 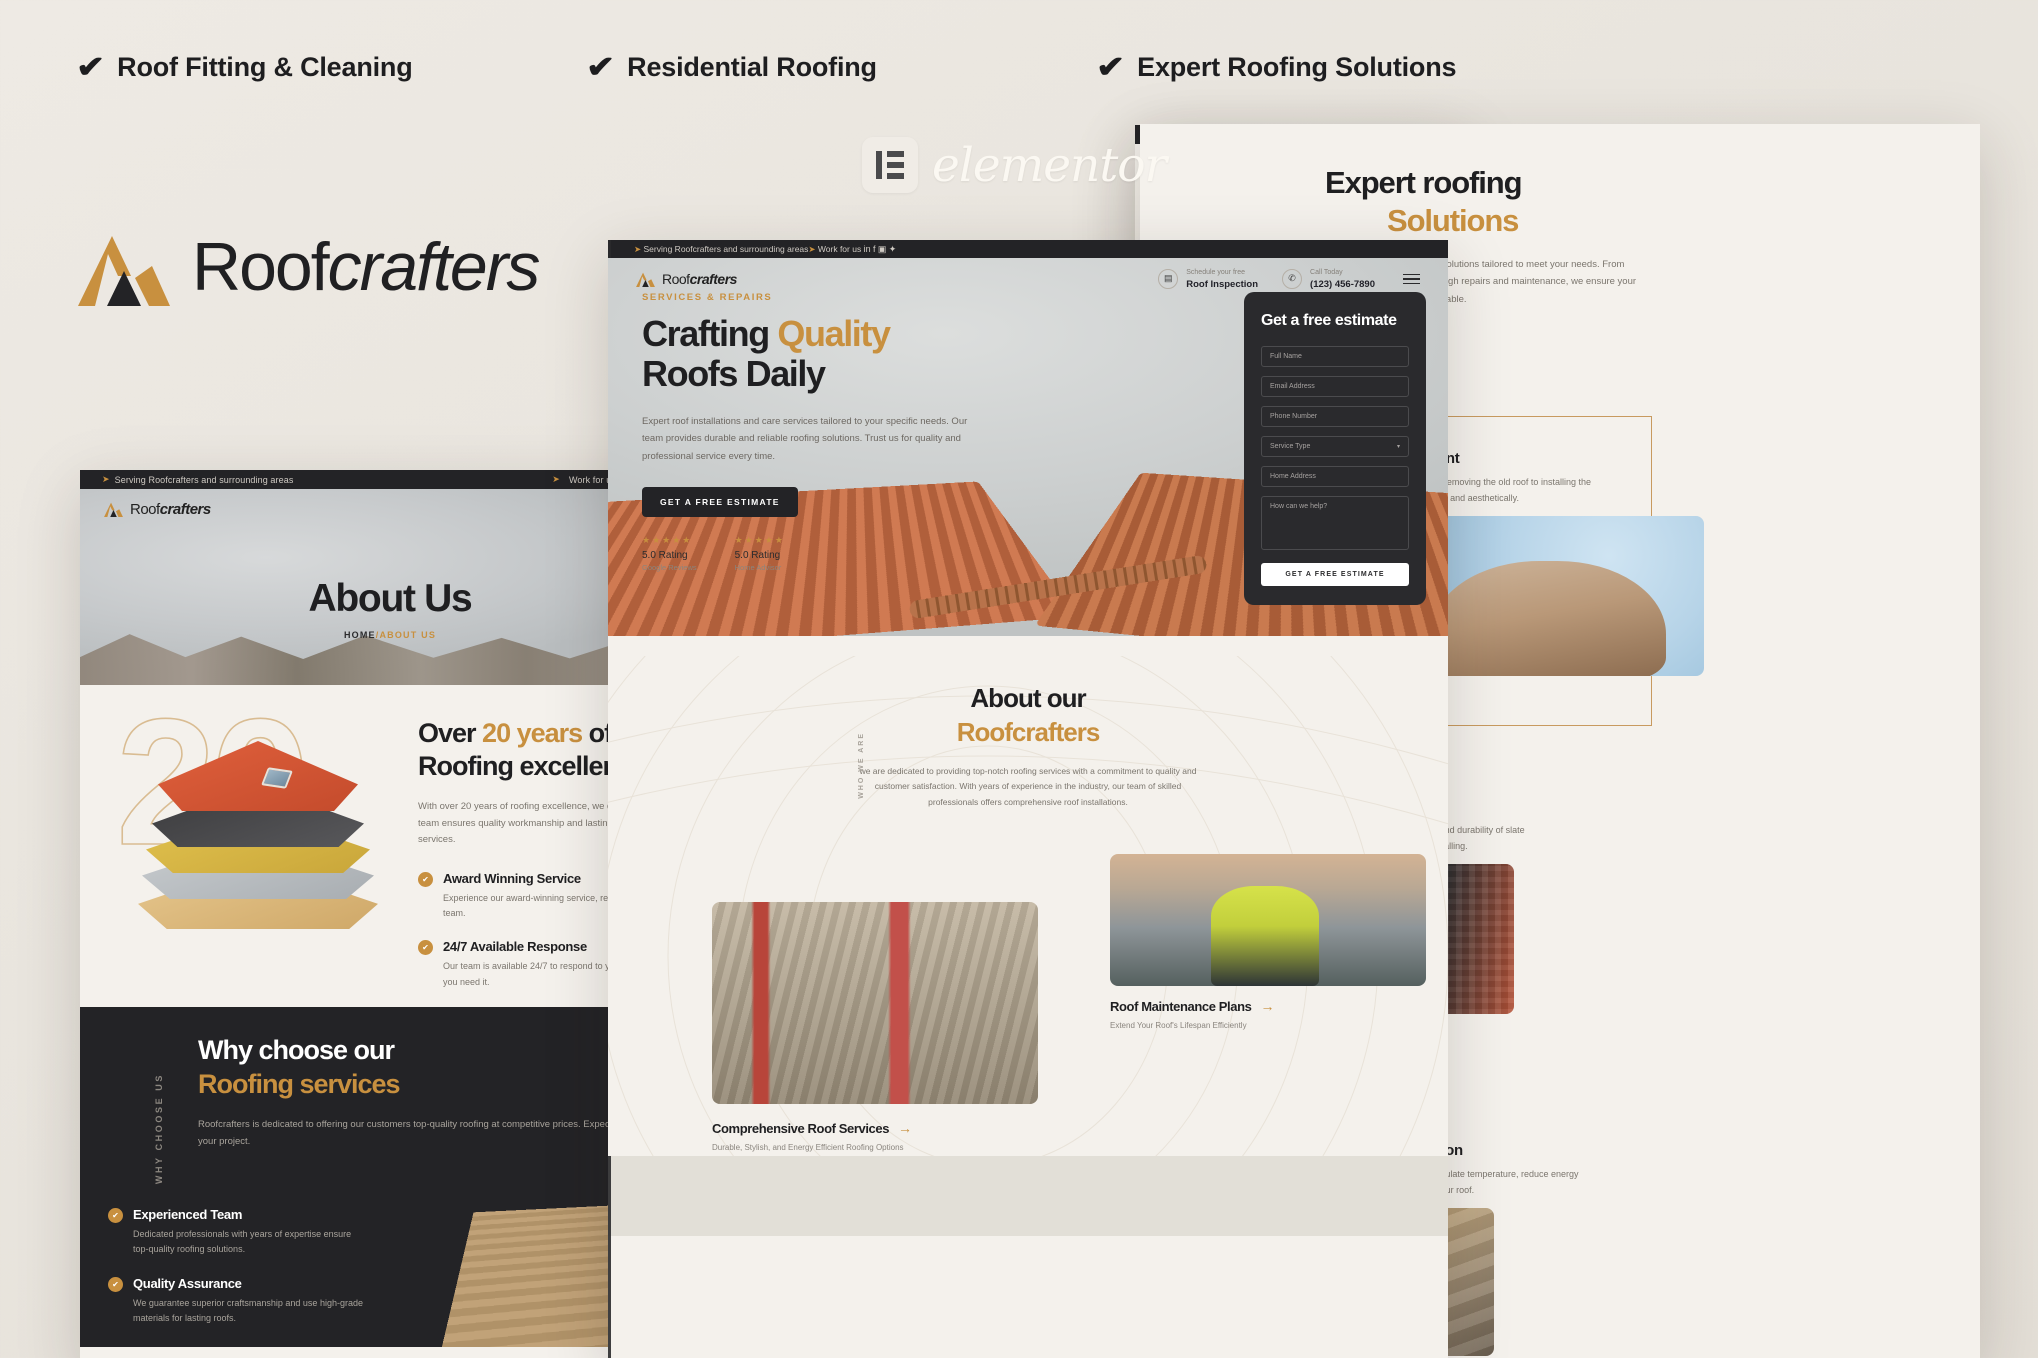 What do you see at coordinates (1453, 220) in the screenshot?
I see `right-mock-heading-accent: Solutions` at bounding box center [1453, 220].